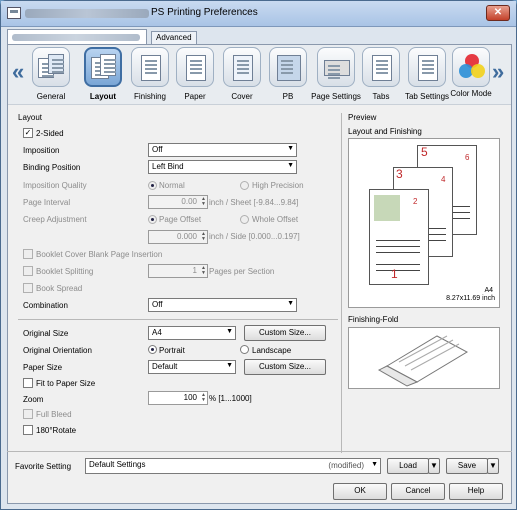 This screenshot has height=510, width=517. What do you see at coordinates (28, 414) in the screenshot?
I see `full-bleed-checkbox` at bounding box center [28, 414].